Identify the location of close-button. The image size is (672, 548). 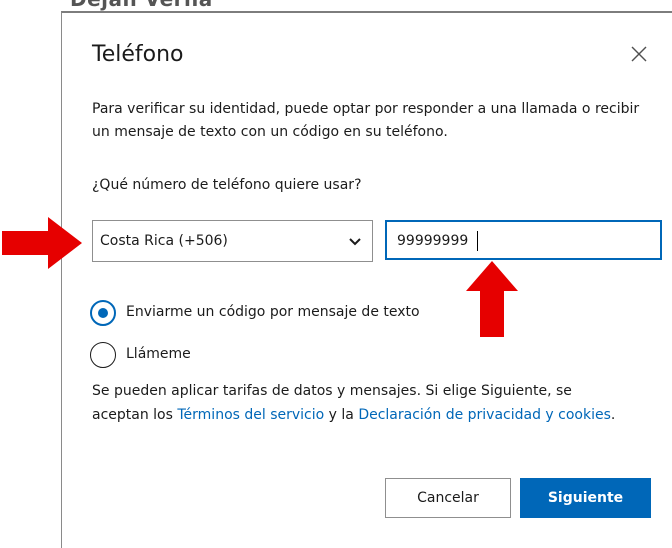
(639, 54).